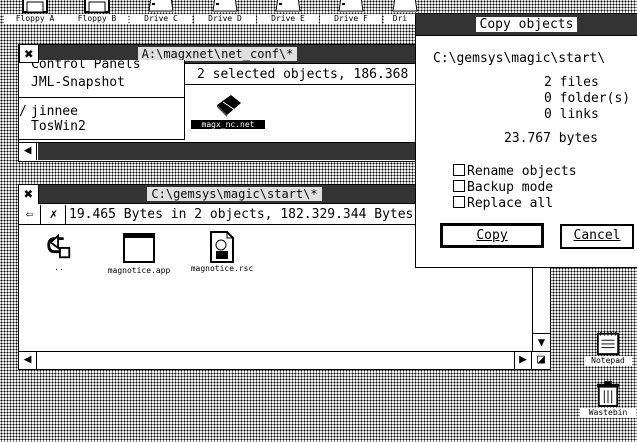 The height and width of the screenshot is (442, 637). What do you see at coordinates (551, 138) in the screenshot?
I see `byte-total: 23.767 bytes` at bounding box center [551, 138].